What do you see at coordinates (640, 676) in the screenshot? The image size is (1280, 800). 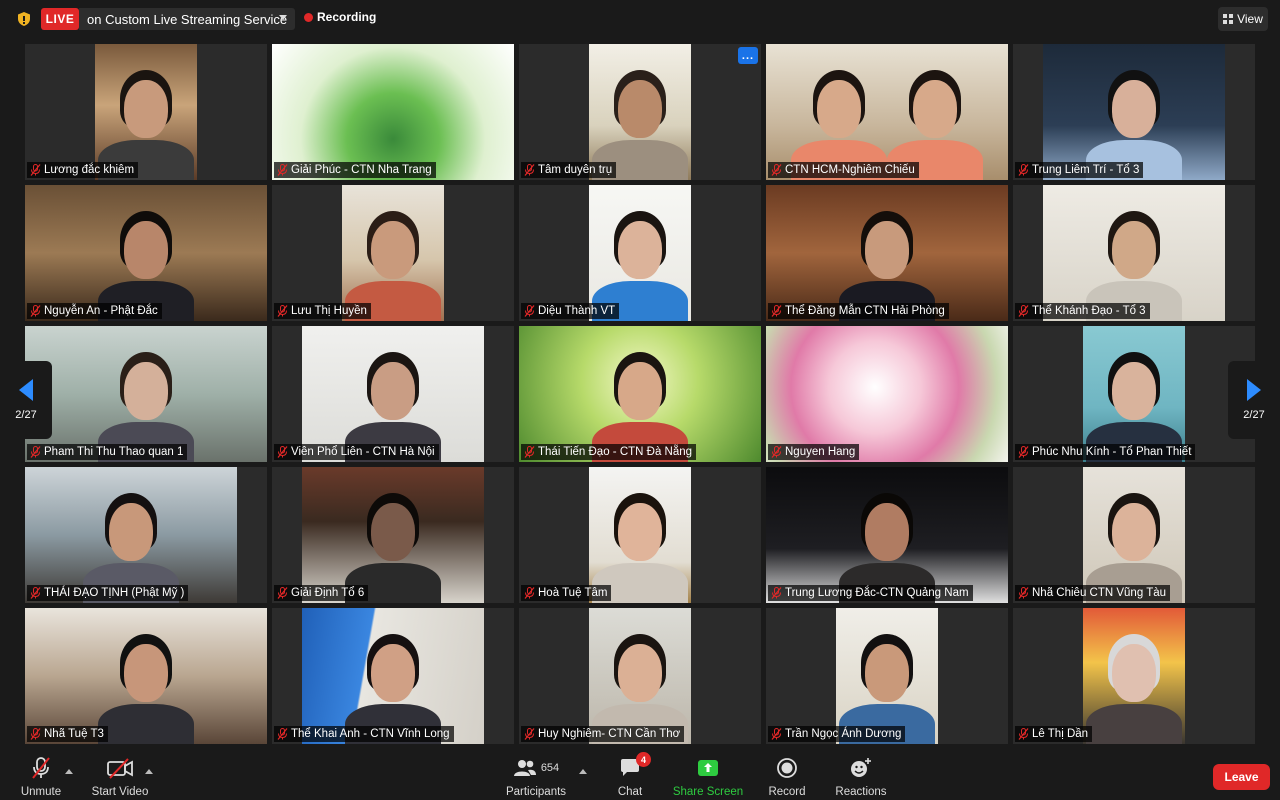 I see `participant-tile: Huy Nghiêm- CTN Cần Thơ` at bounding box center [640, 676].